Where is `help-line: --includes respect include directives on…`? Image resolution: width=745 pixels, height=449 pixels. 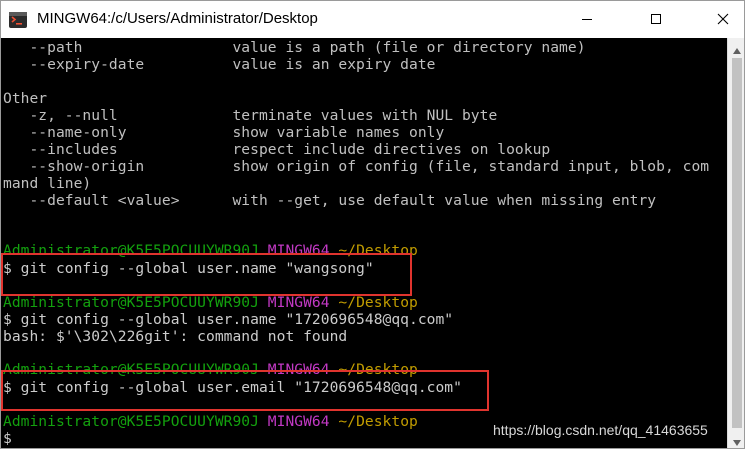
help-line: --includes respect include directives on… is located at coordinates (277, 149).